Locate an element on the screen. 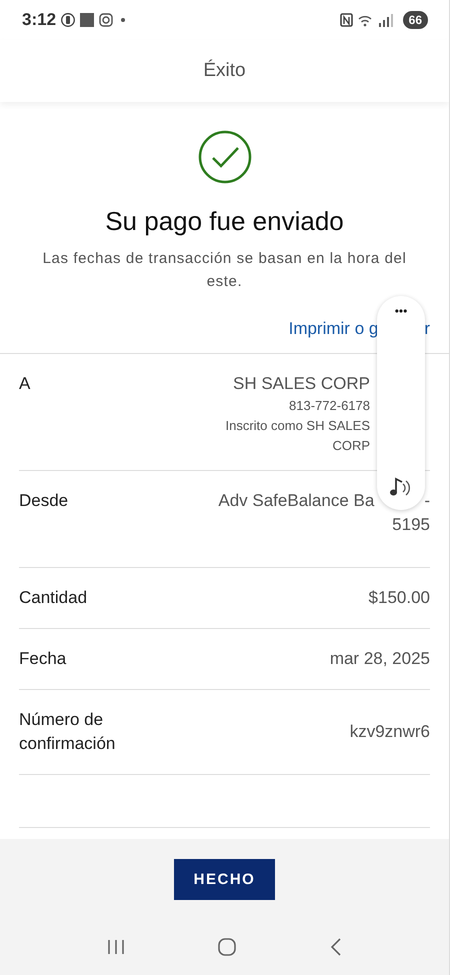 The image size is (450, 975). vibrate-icon is located at coordinates (68, 20).